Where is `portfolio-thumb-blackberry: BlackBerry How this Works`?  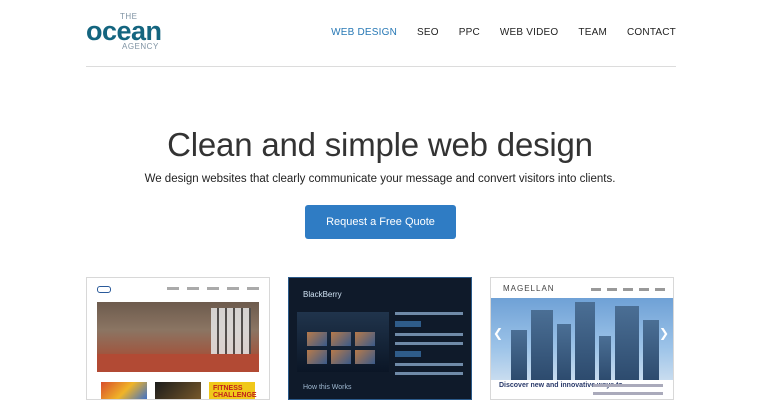 portfolio-thumb-blackberry: BlackBerry How this Works is located at coordinates (380, 338).